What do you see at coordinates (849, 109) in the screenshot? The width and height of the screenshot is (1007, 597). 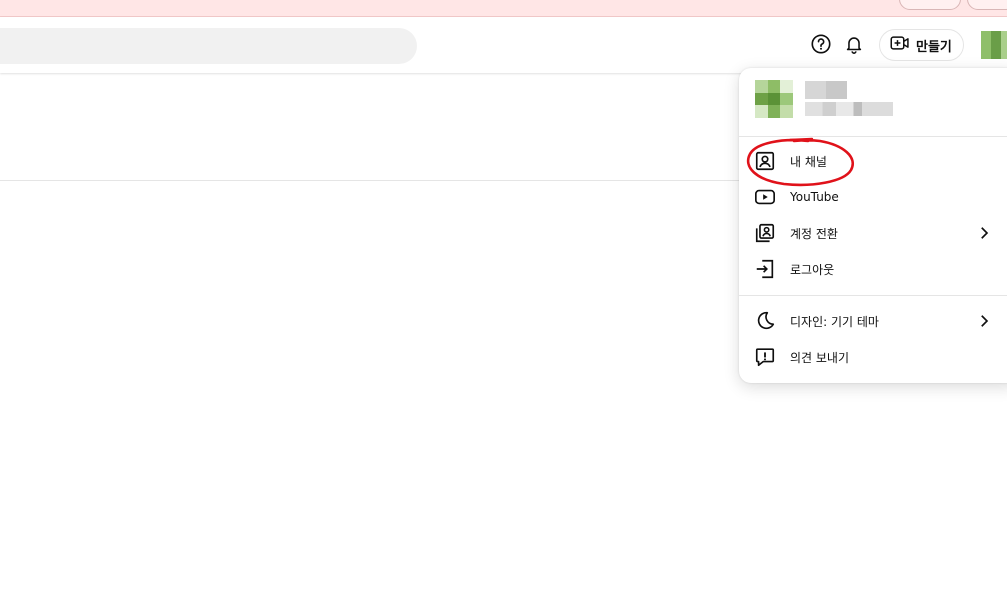 I see `account-handle-blurred` at bounding box center [849, 109].